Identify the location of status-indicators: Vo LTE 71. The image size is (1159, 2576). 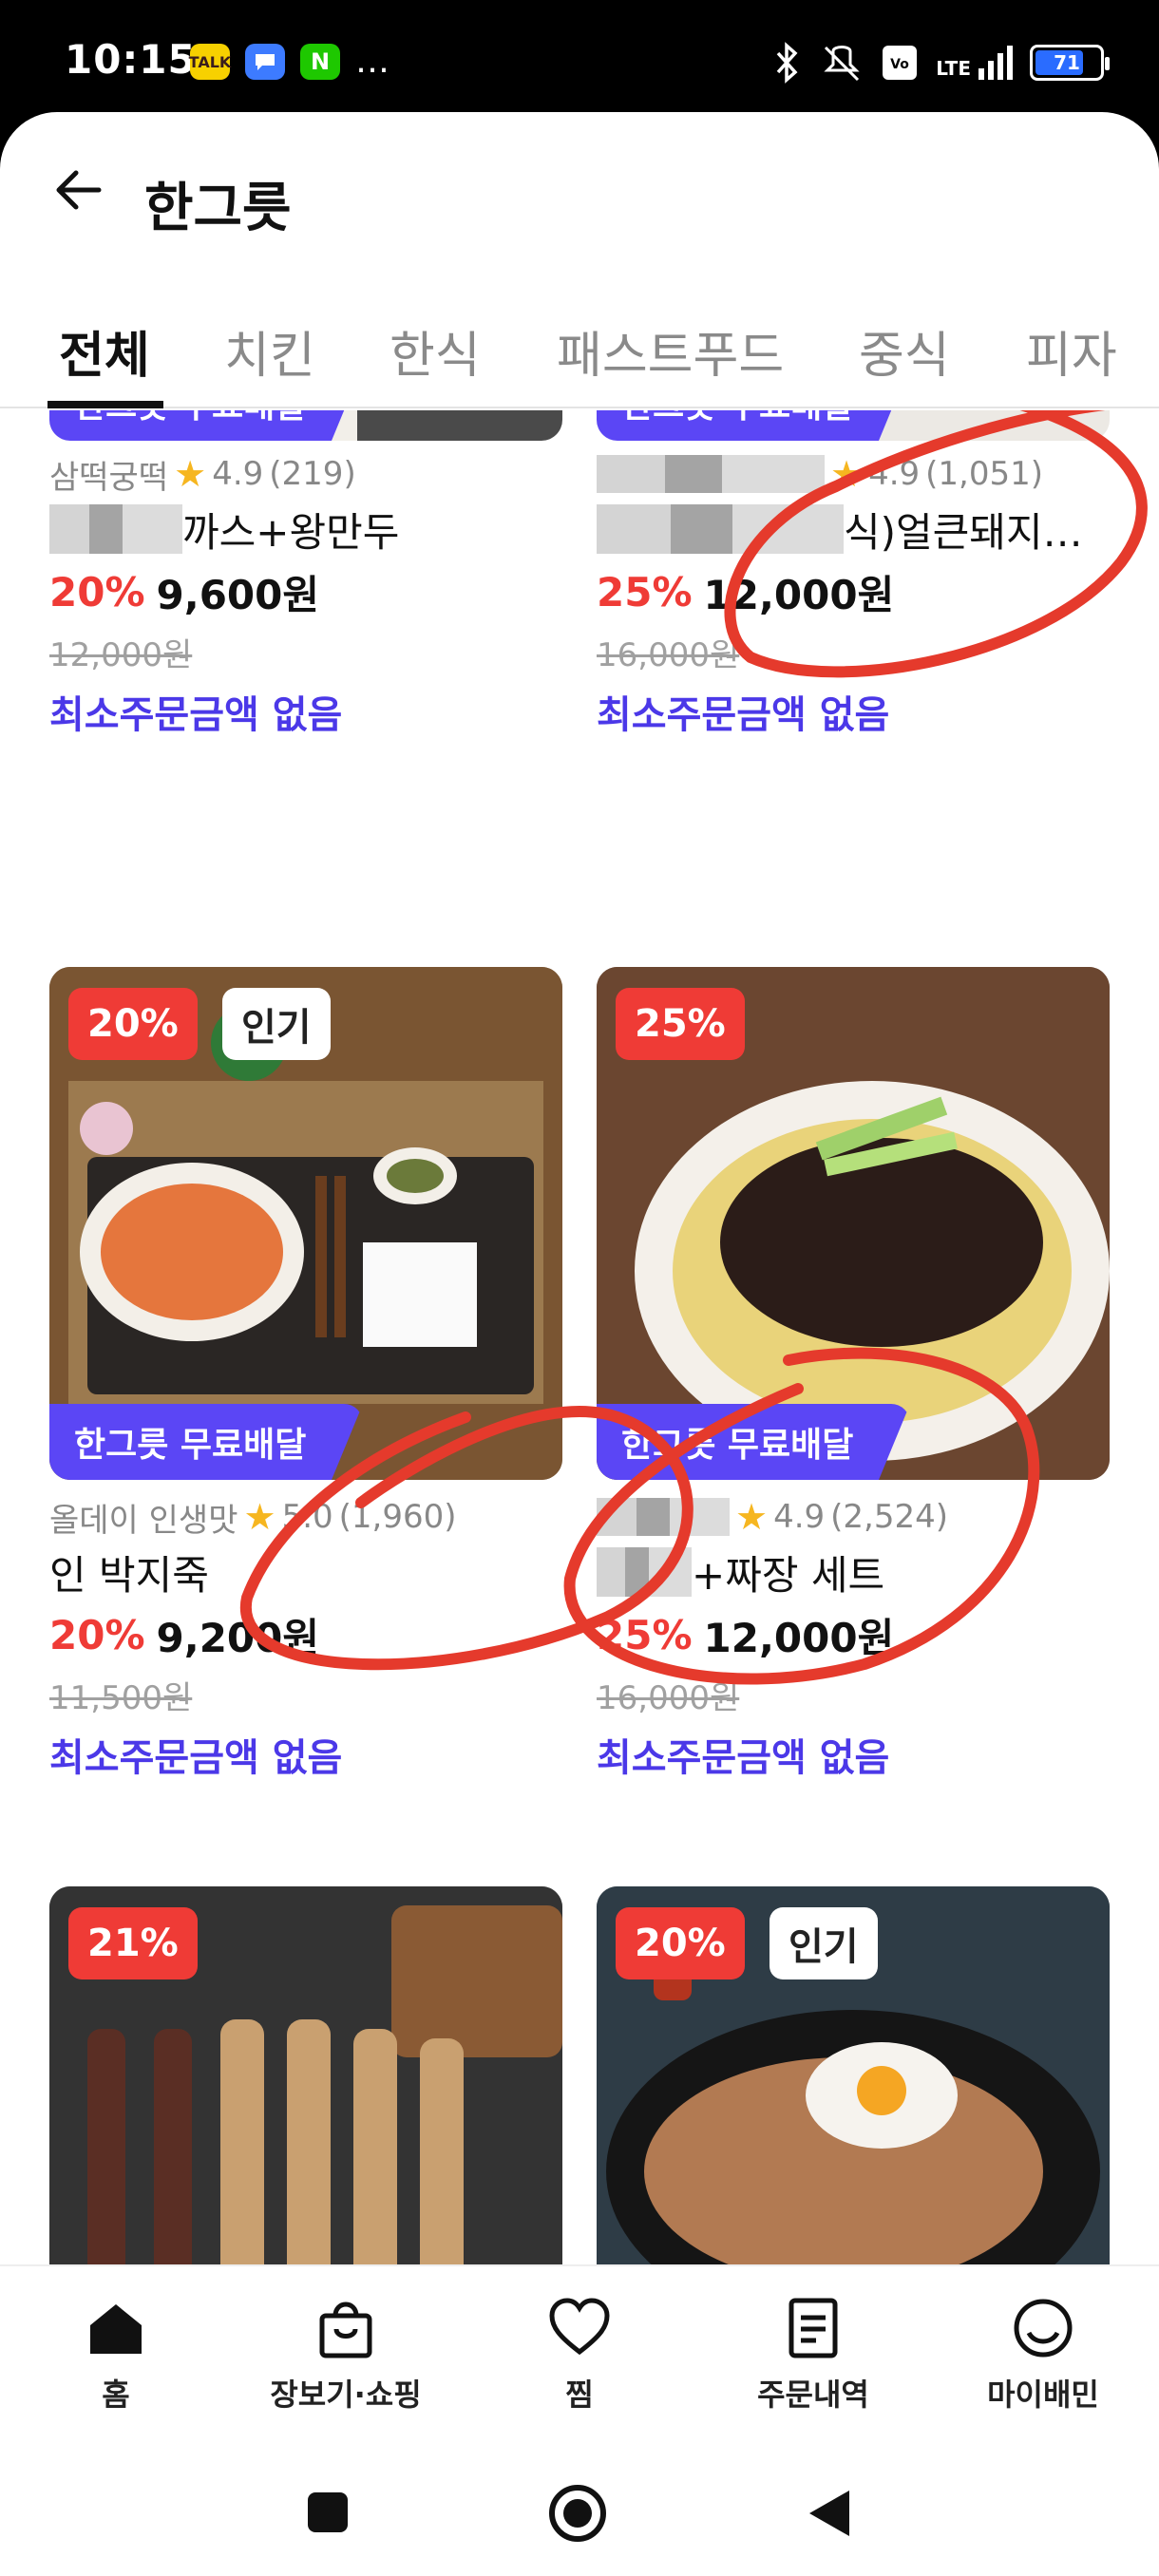
(940, 62).